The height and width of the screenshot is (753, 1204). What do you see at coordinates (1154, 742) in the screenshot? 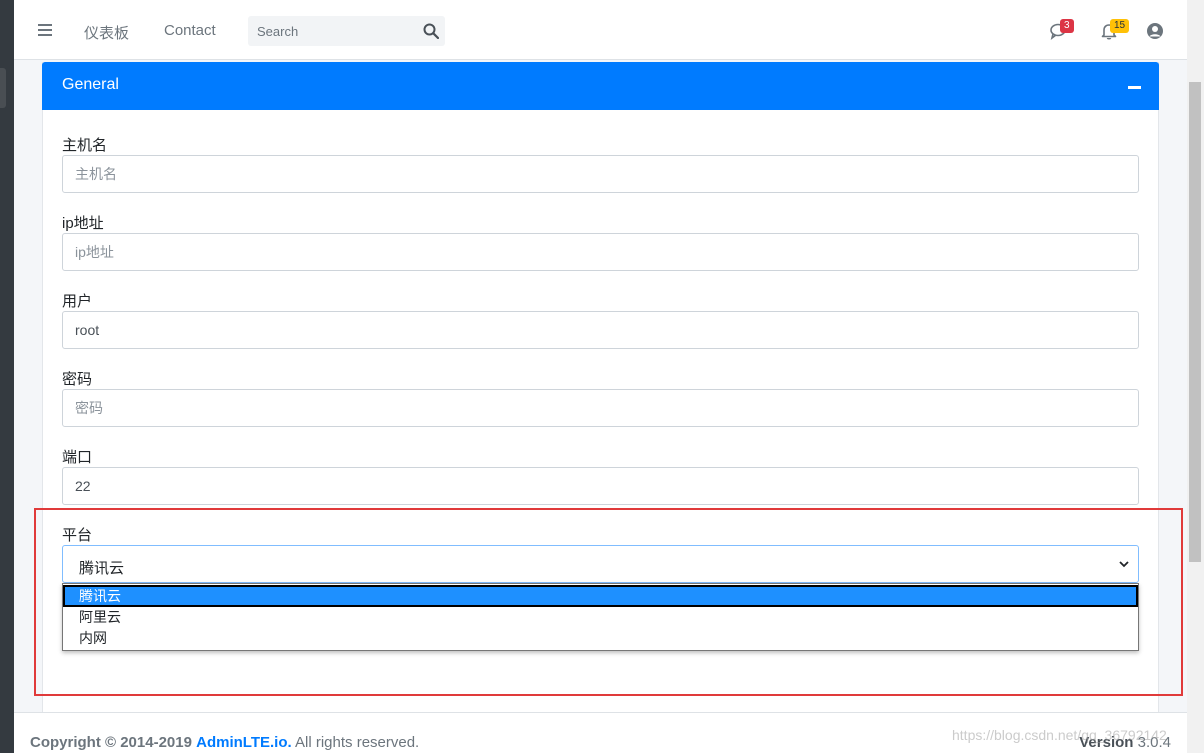
I see `version-number: 3.0.4` at bounding box center [1154, 742].